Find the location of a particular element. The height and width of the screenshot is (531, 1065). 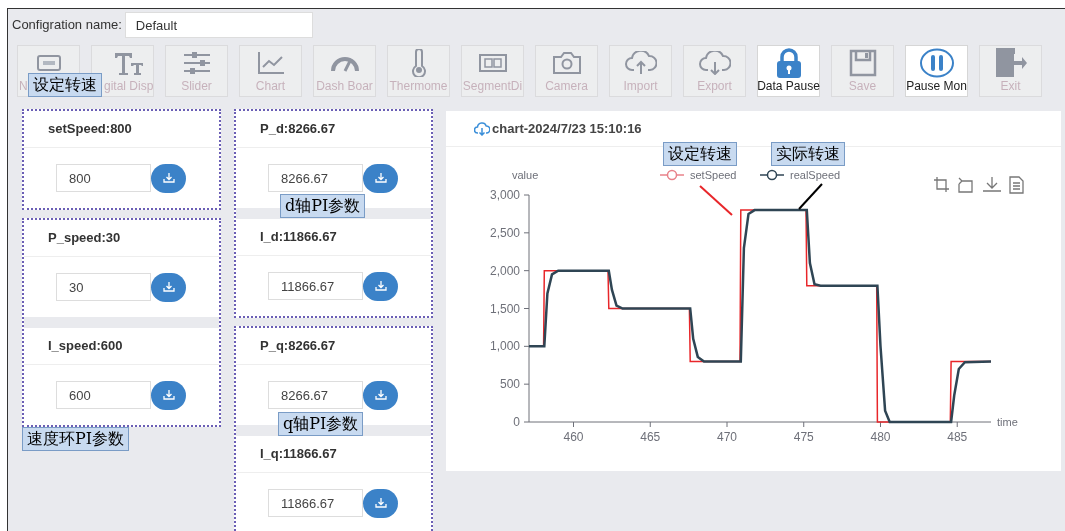

x-tick-label: 460 is located at coordinates (573, 437).